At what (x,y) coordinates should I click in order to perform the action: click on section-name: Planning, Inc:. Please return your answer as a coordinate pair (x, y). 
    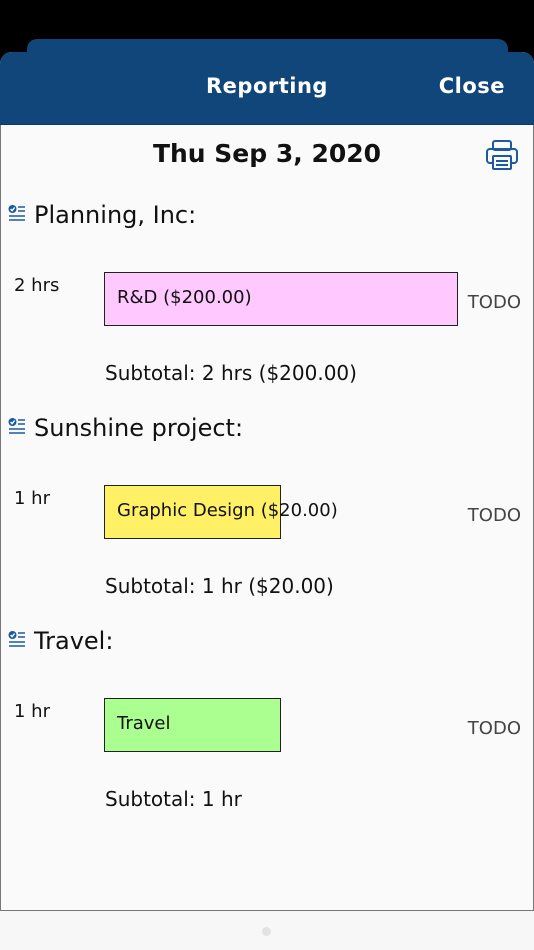
    Looking at the image, I should click on (115, 215).